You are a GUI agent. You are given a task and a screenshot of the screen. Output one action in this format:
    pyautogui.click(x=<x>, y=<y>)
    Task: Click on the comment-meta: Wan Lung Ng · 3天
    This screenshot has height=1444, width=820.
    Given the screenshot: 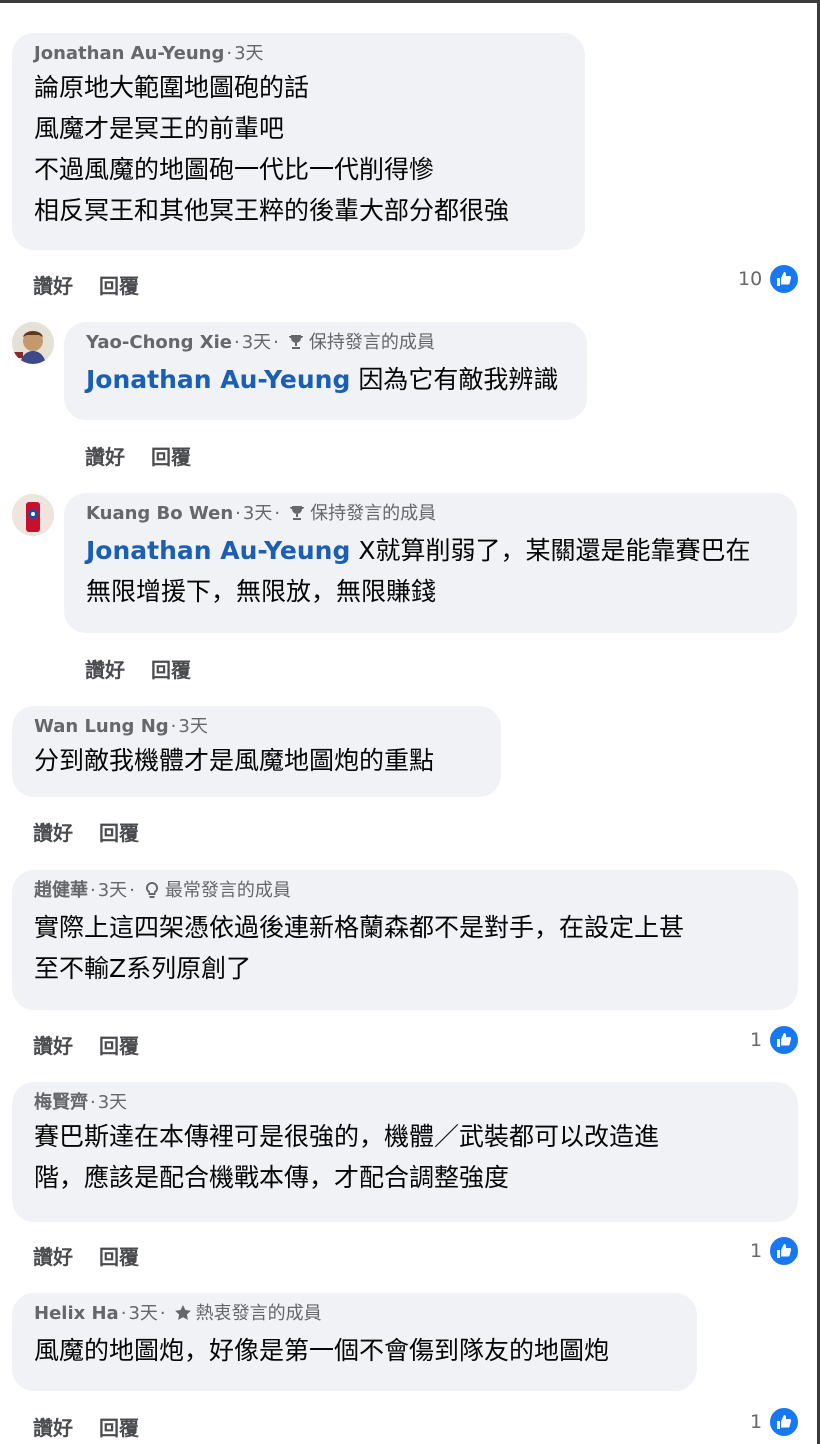 What is the action you would take?
    pyautogui.click(x=121, y=726)
    